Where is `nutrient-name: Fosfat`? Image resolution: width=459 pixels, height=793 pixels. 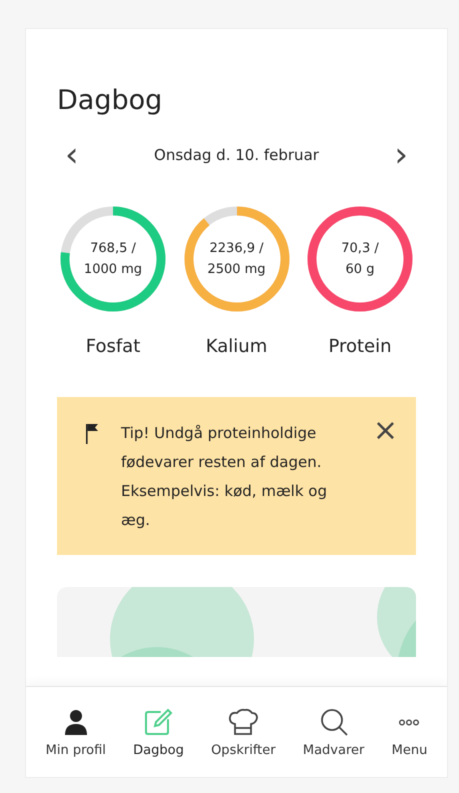 nutrient-name: Fosfat is located at coordinates (113, 346).